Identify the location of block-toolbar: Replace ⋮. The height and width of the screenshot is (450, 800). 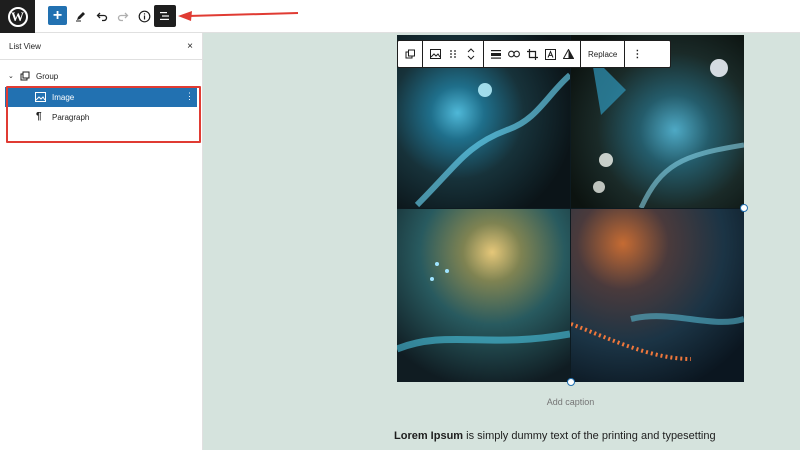
(534, 54).